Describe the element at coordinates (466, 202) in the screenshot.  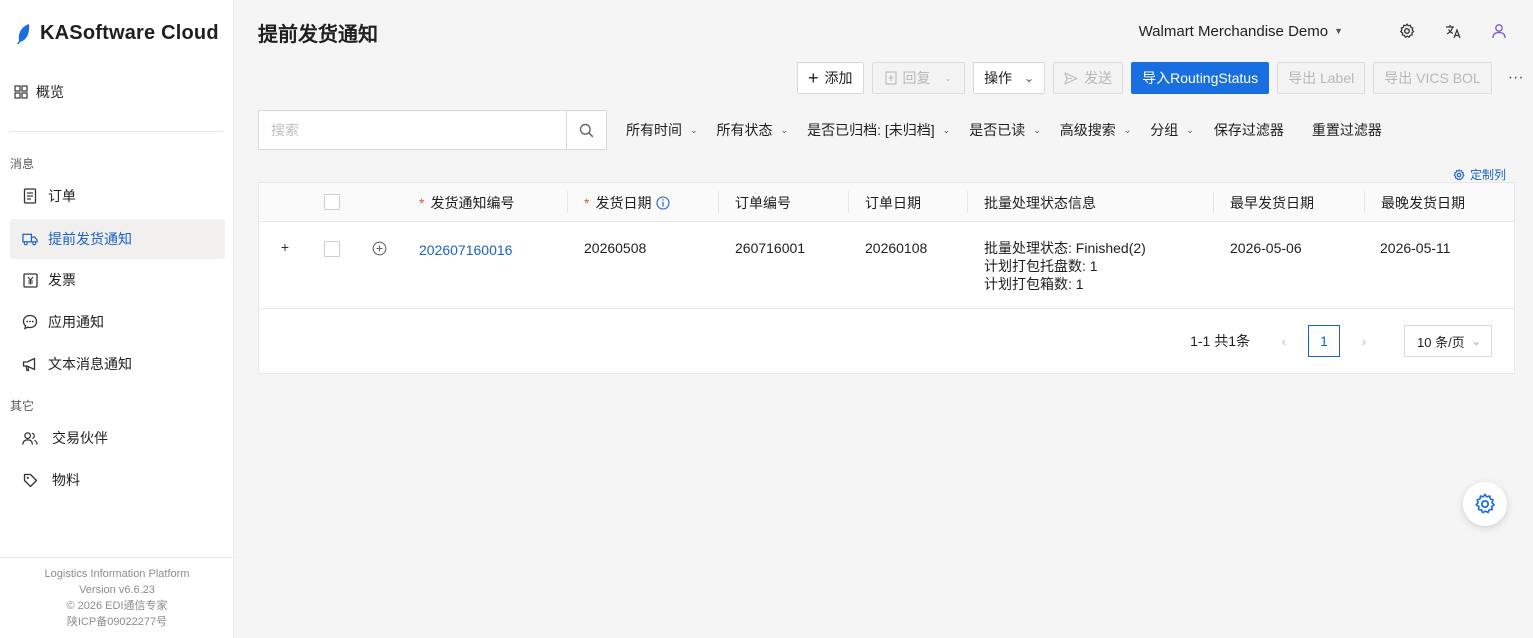
I see `column-header-asn-no: * 发货通知编号` at that location.